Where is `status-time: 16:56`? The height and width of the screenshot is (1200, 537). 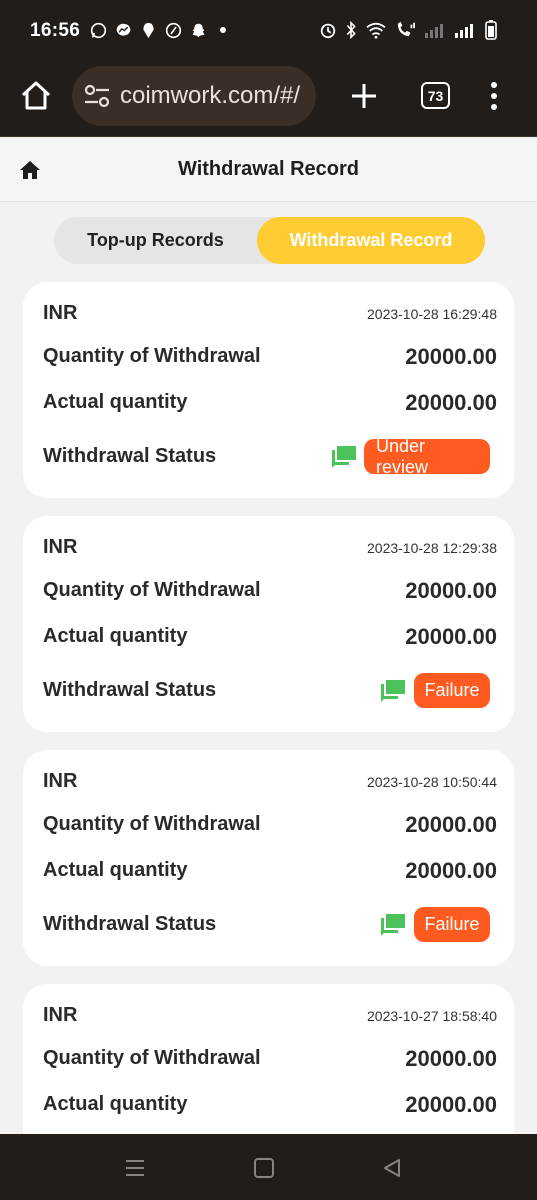
status-time: 16:56 is located at coordinates (55, 30).